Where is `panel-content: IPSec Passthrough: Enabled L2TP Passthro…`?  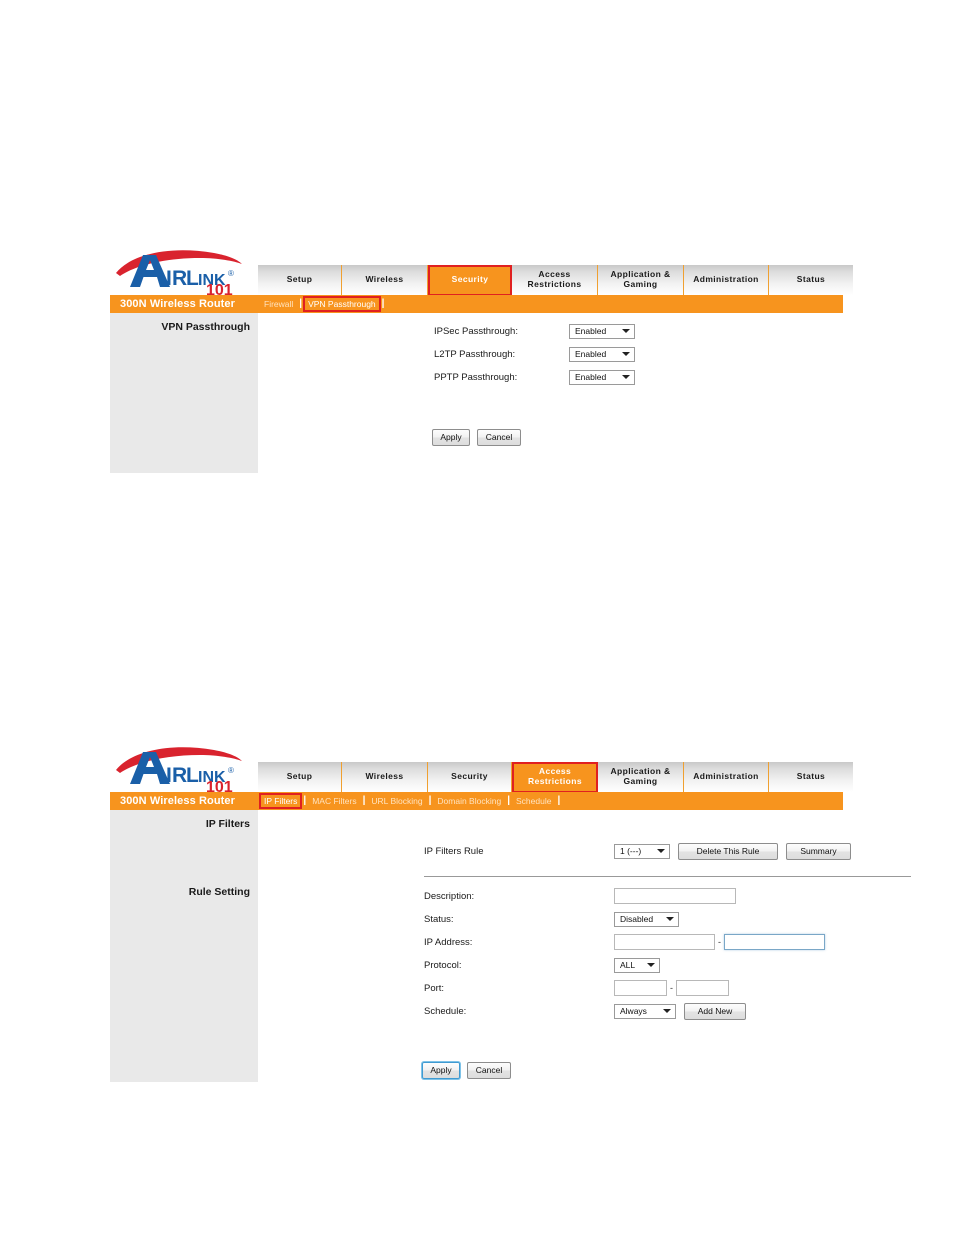
panel-content: IPSec Passthrough: Enabled L2TP Passthro… is located at coordinates (550, 393).